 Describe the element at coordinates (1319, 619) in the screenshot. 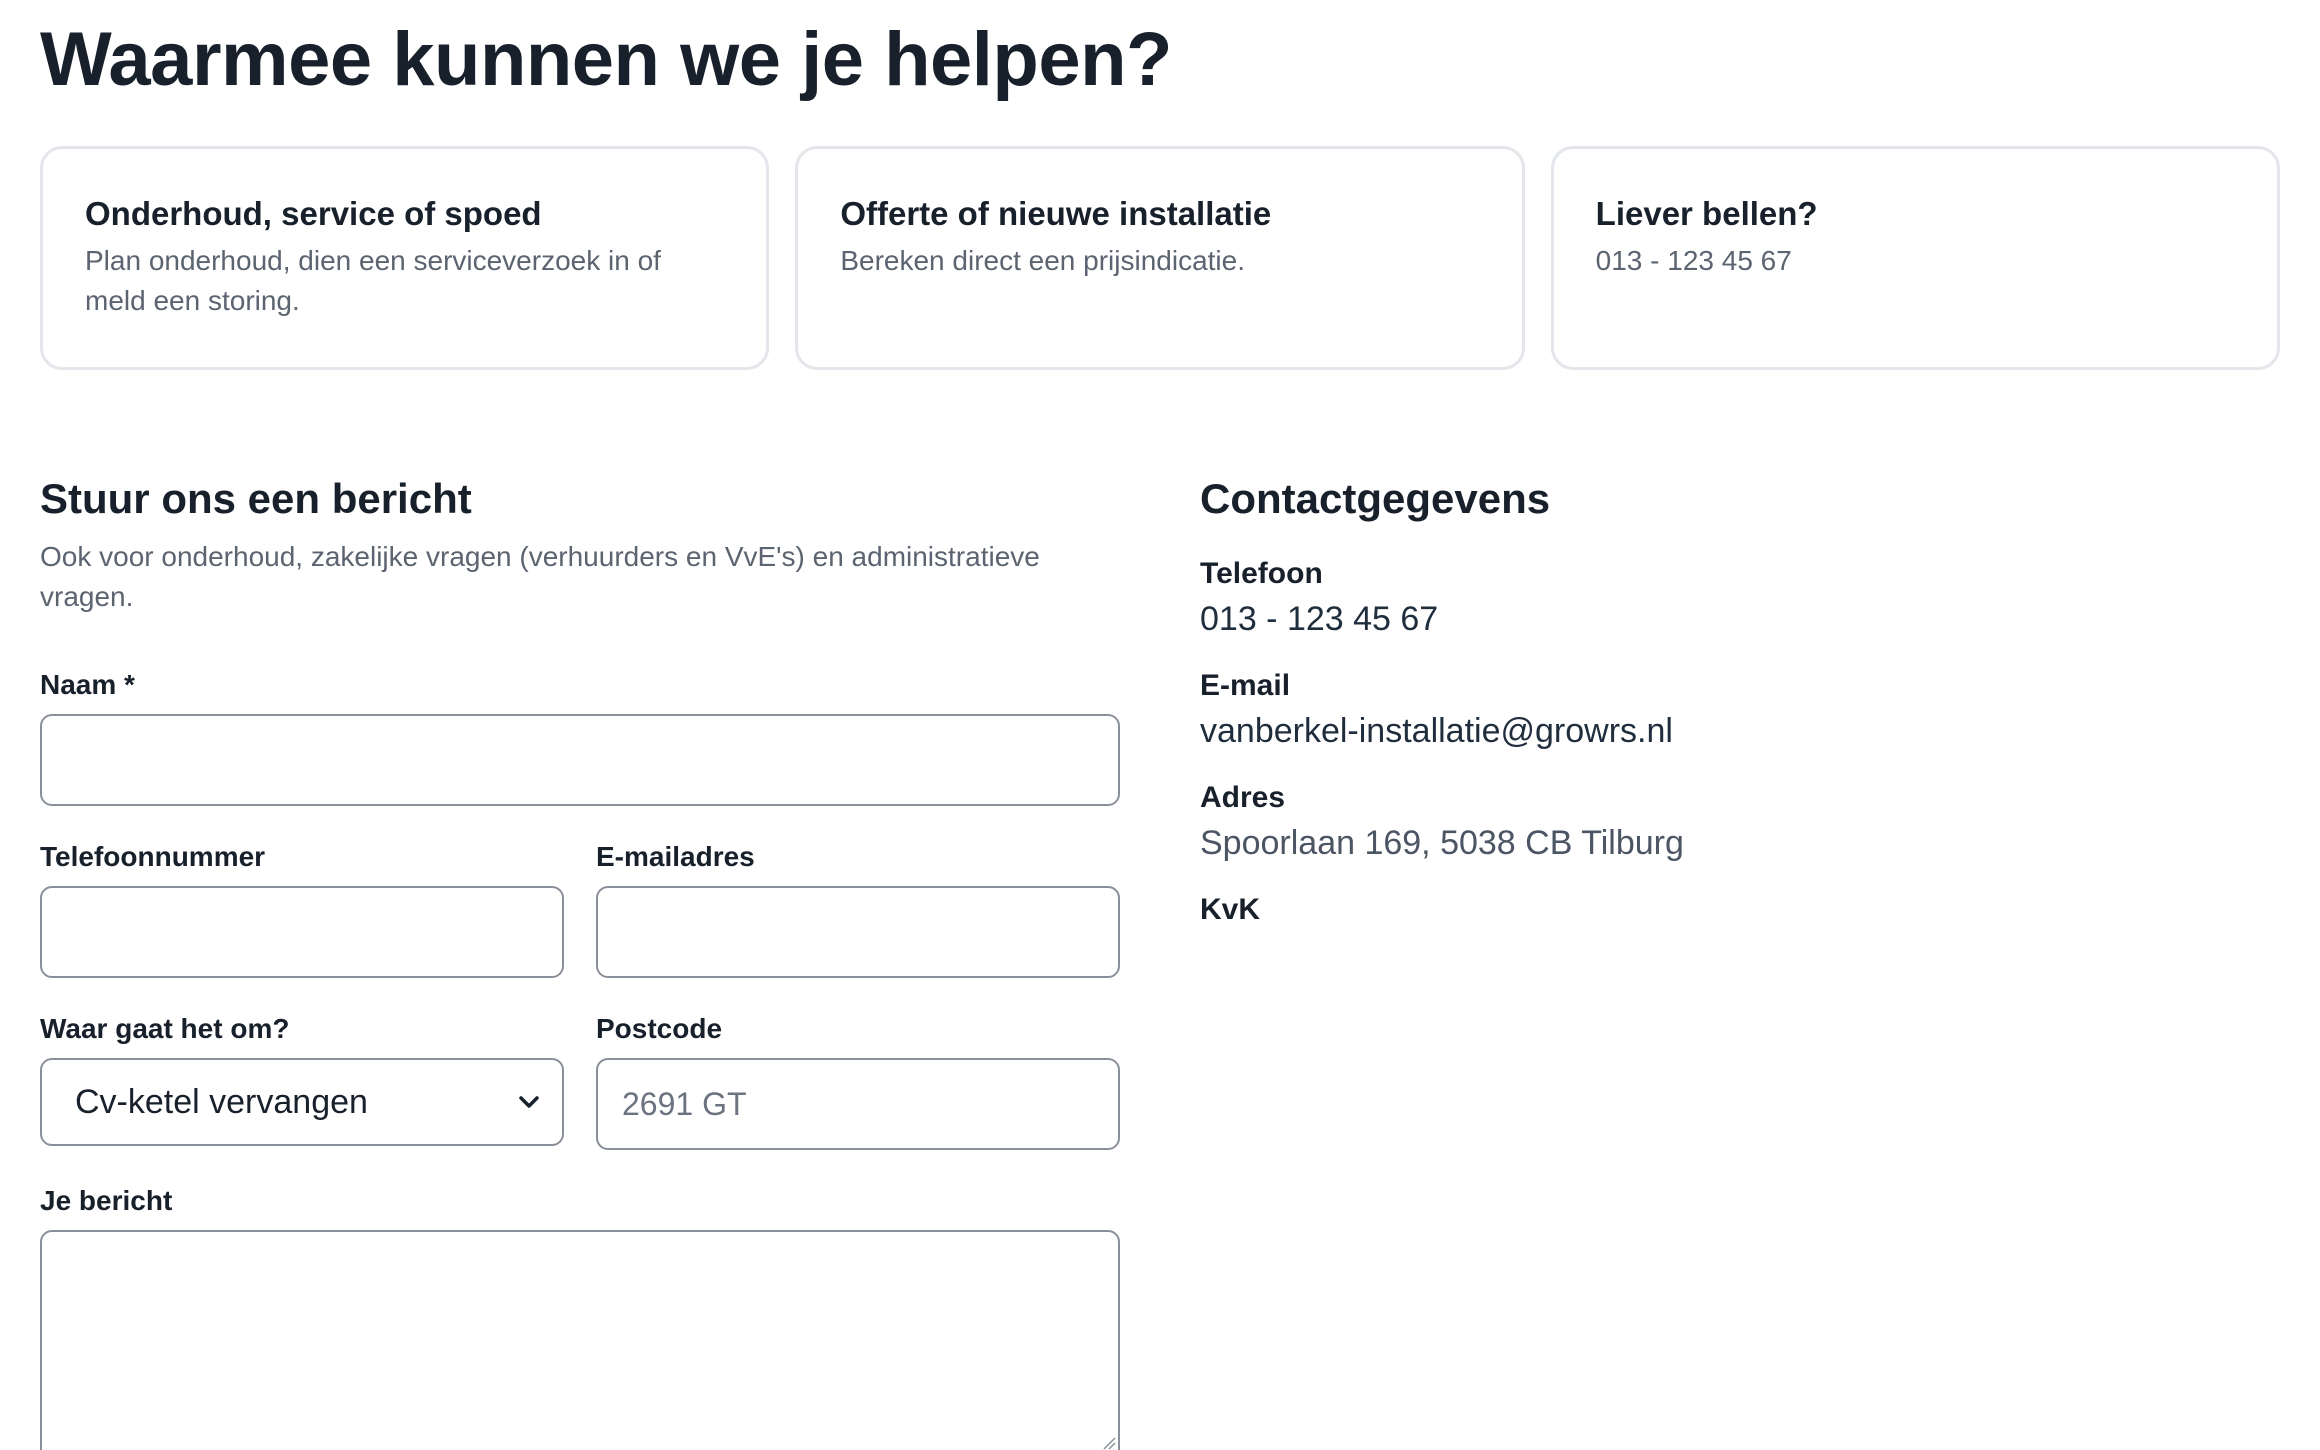

I see `contact-phone-link: 013 - 123 45 67` at that location.